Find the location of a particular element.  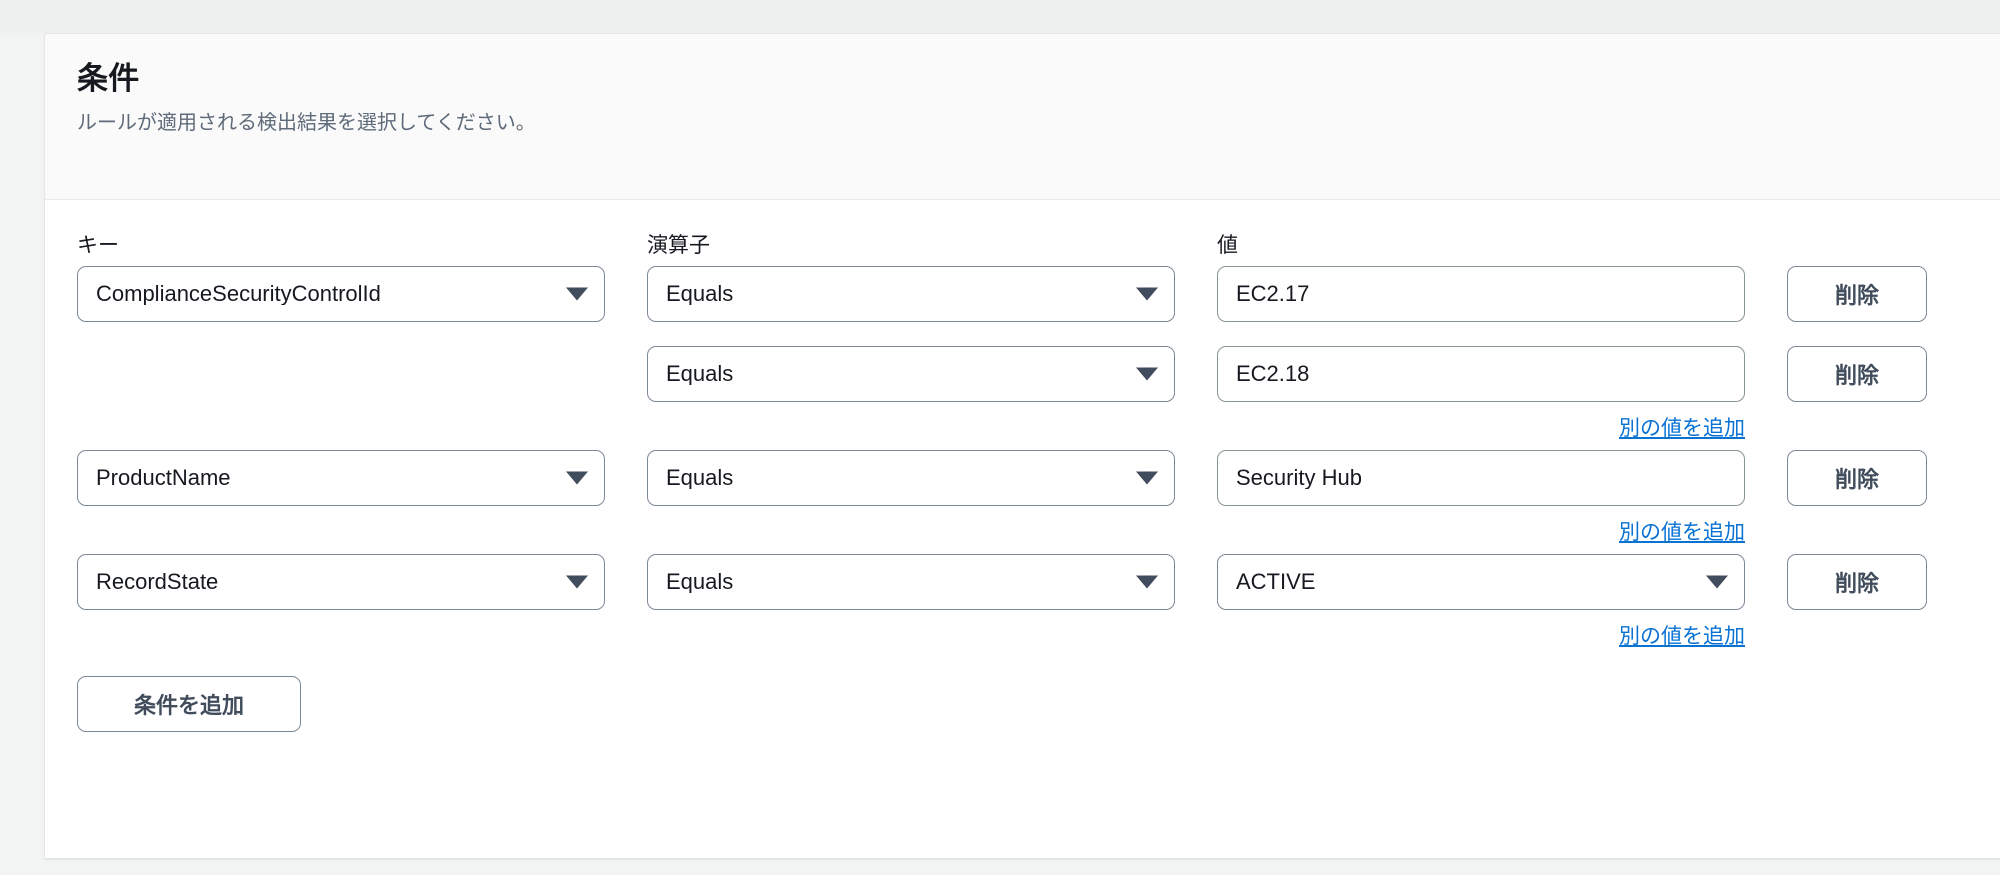

condition-key-cell: ProductName is located at coordinates (362, 478).